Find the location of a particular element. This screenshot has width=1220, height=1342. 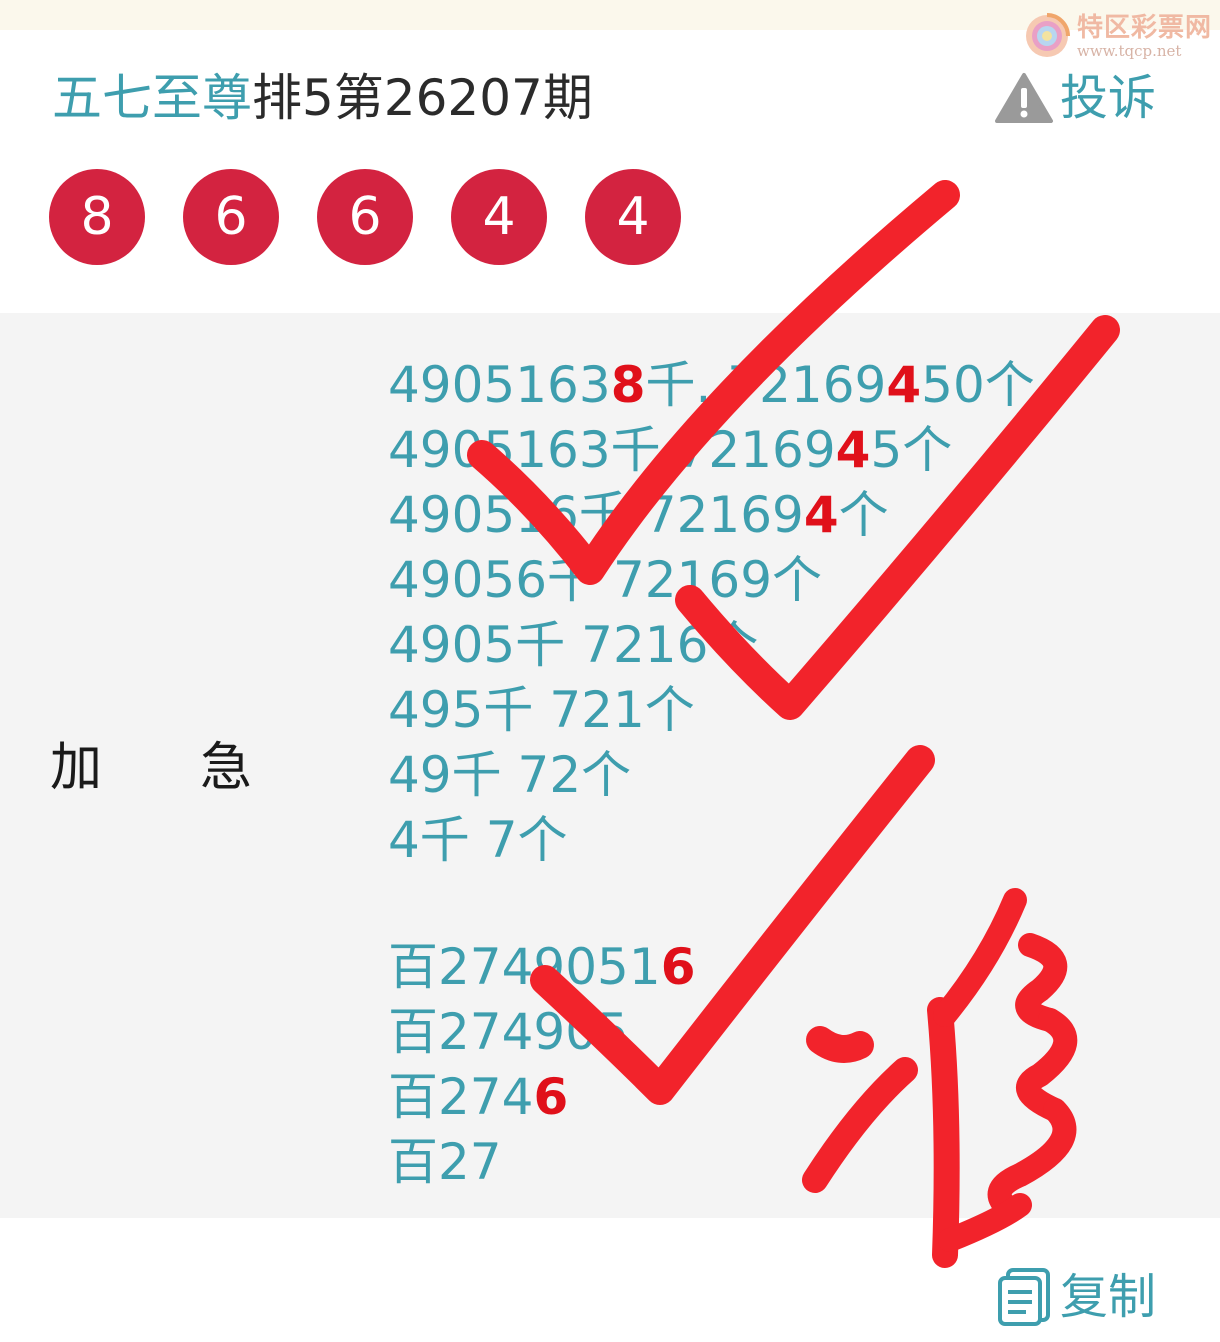

author-link: 五七至尊 is located at coordinates (152, 98).